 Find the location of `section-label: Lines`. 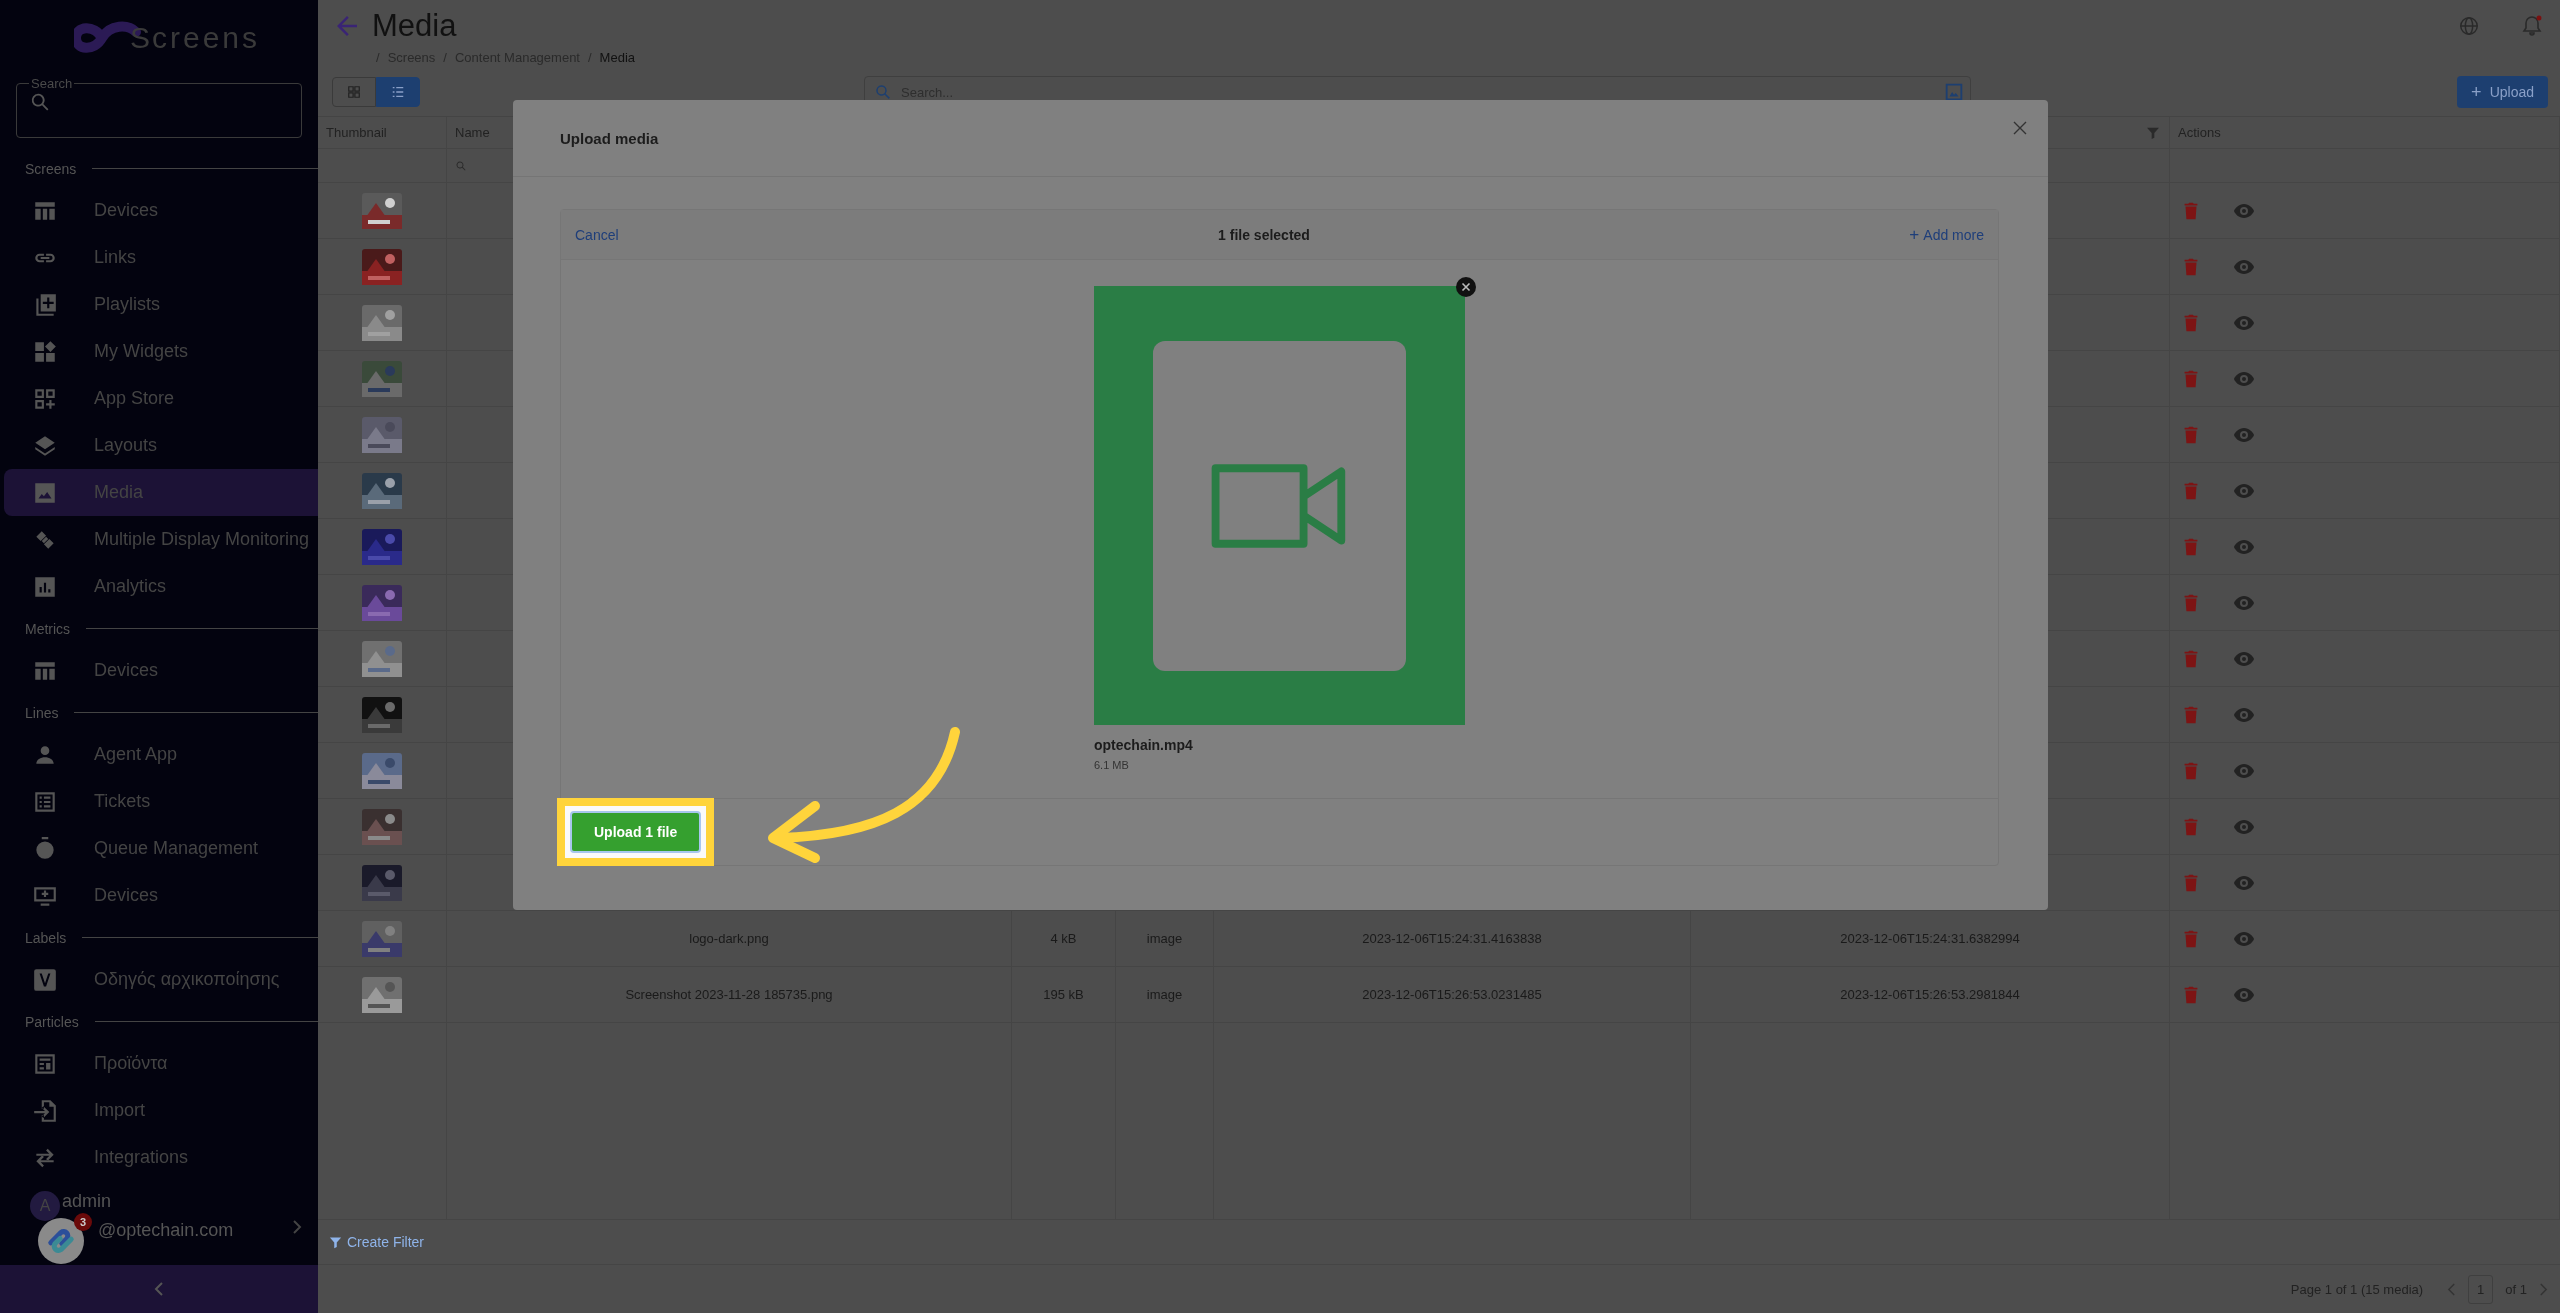

section-label: Lines is located at coordinates (42, 712).